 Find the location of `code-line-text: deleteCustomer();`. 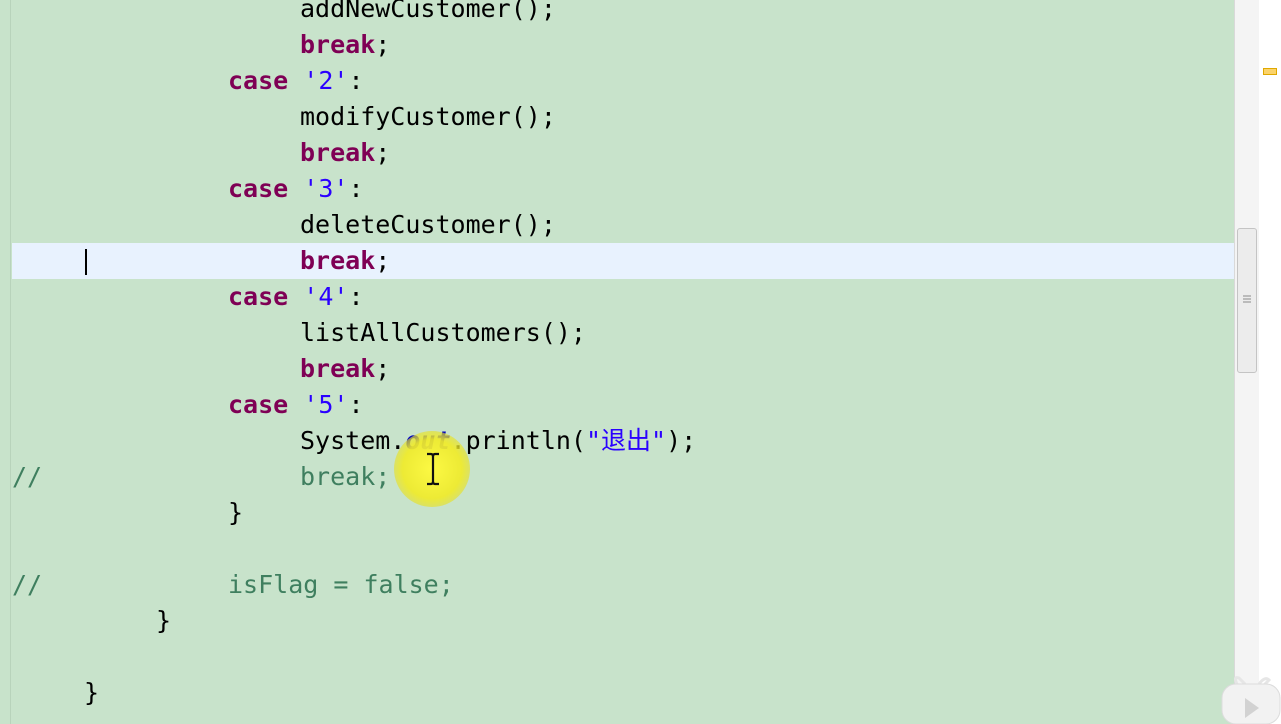

code-line-text: deleteCustomer(); is located at coordinates (428, 225).